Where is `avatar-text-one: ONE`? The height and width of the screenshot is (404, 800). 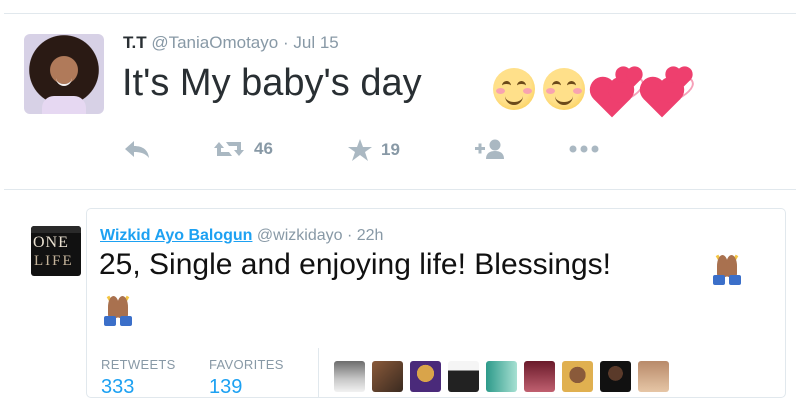 avatar-text-one: ONE is located at coordinates (51, 242).